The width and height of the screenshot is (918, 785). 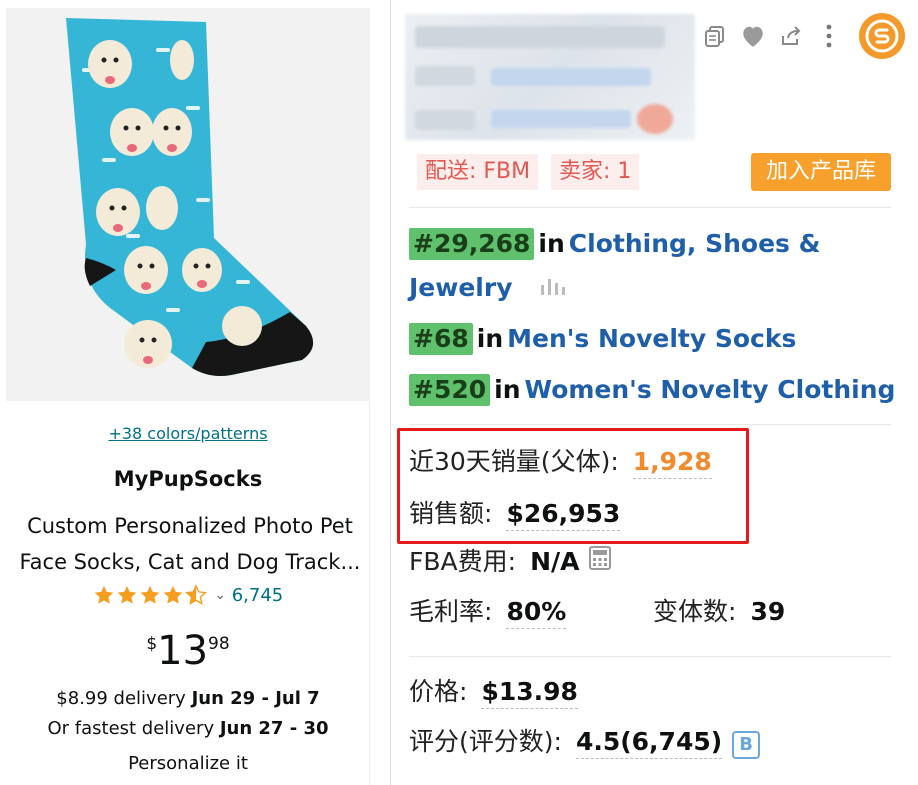 What do you see at coordinates (478, 172) in the screenshot?
I see `fulfillment-tag: 配送: FBM` at bounding box center [478, 172].